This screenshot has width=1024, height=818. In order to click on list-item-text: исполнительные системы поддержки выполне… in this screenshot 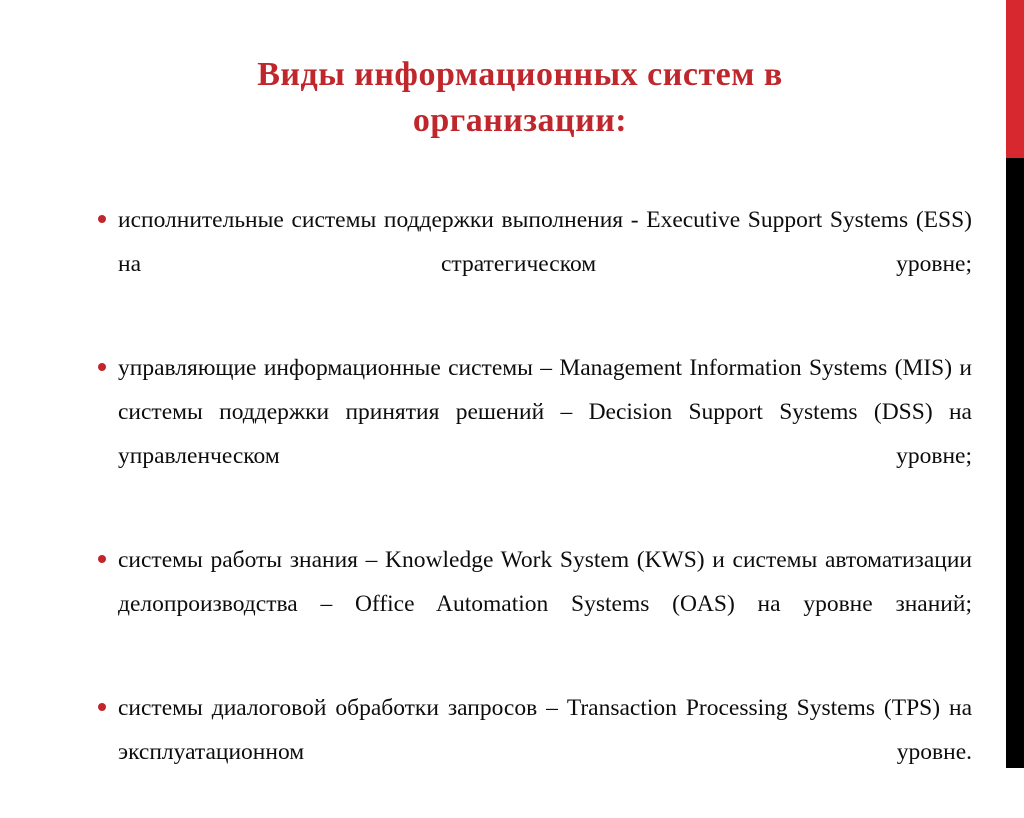, I will do `click(545, 242)`.